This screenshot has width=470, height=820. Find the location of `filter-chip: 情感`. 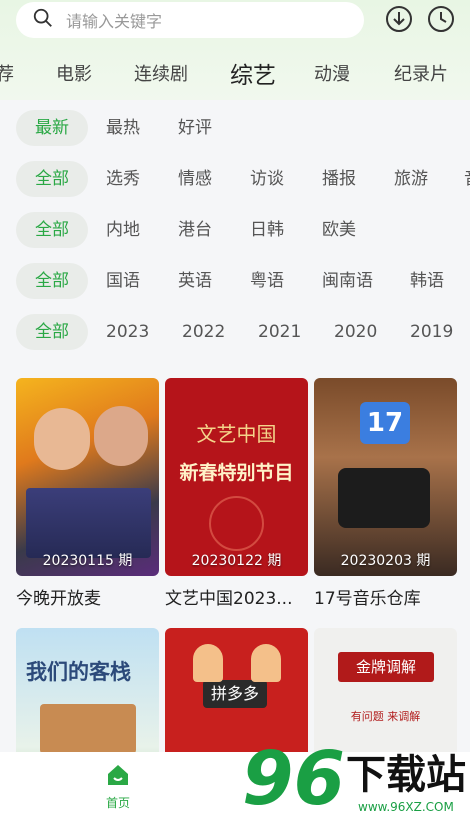

filter-chip: 情感 is located at coordinates (195, 179).